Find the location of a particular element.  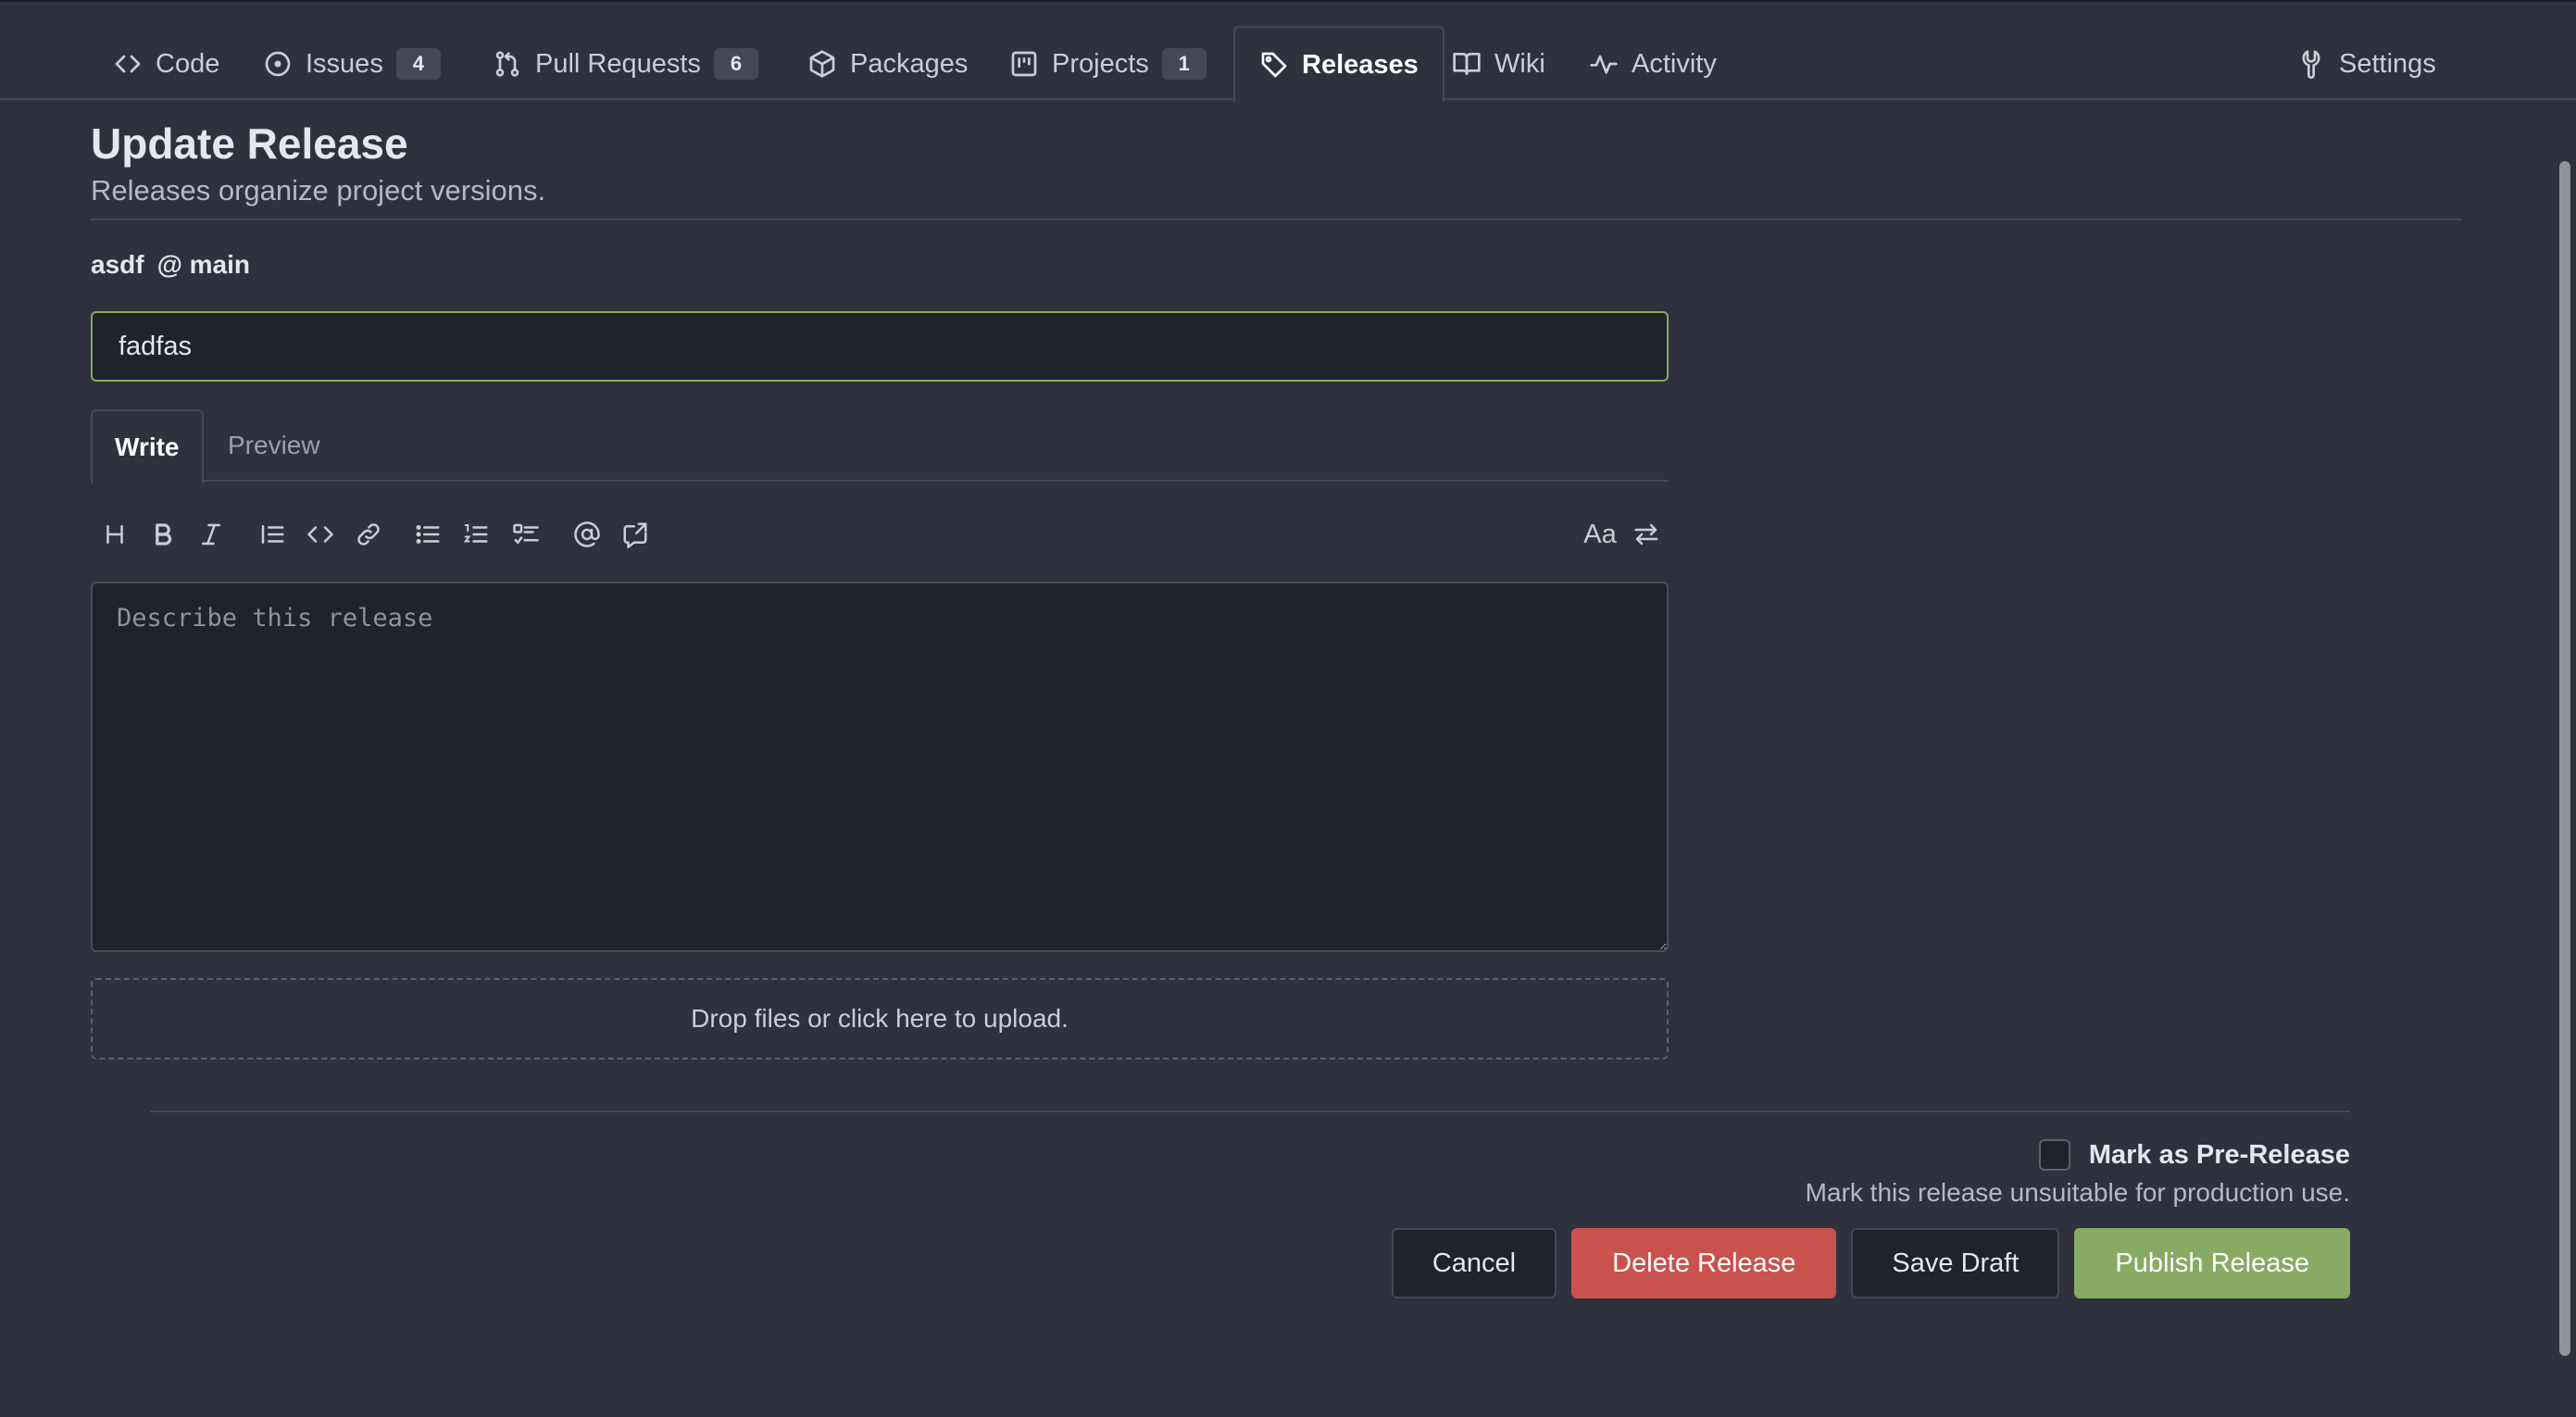

tab-packages: Packages is located at coordinates (887, 64).